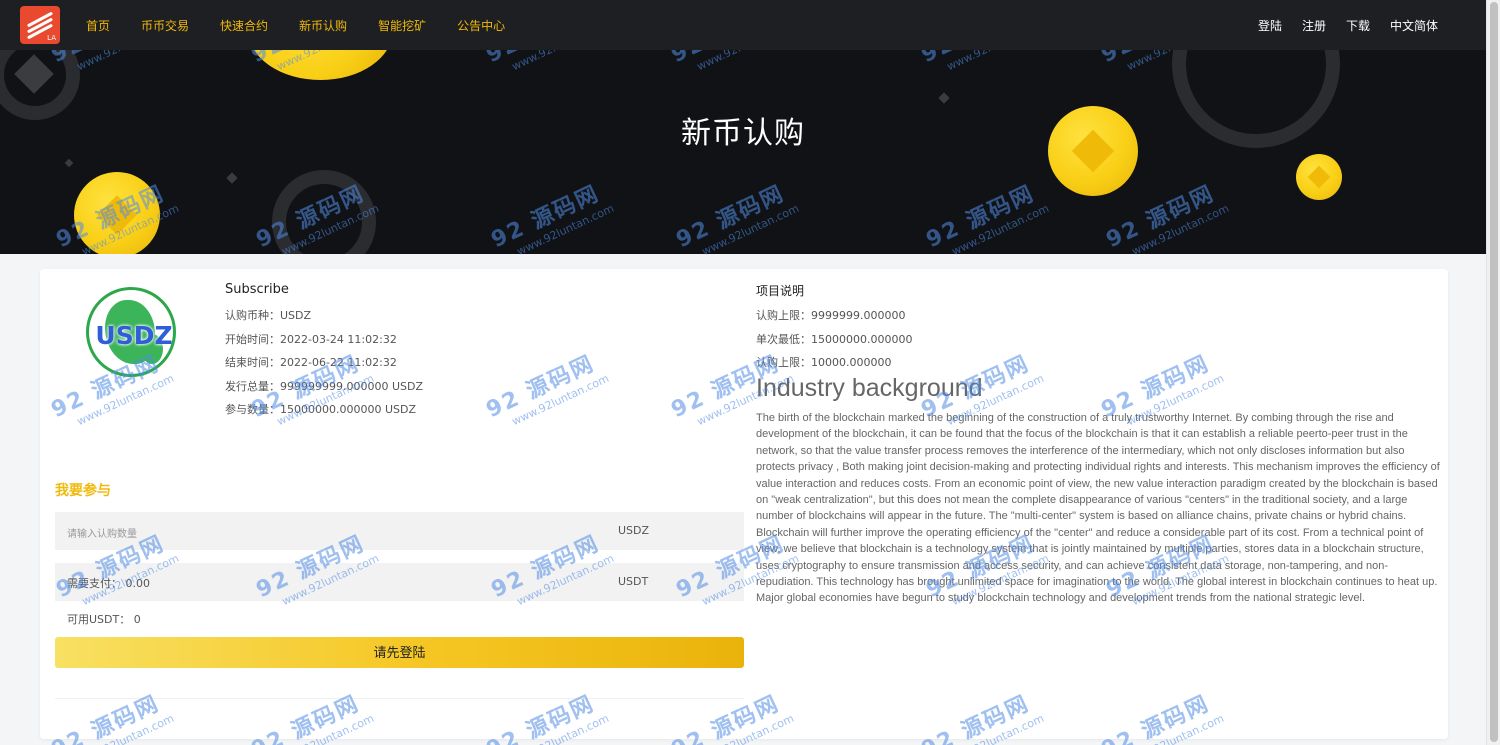  Describe the element at coordinates (634, 530) in the screenshot. I see `amount-unit: USDZ` at that location.